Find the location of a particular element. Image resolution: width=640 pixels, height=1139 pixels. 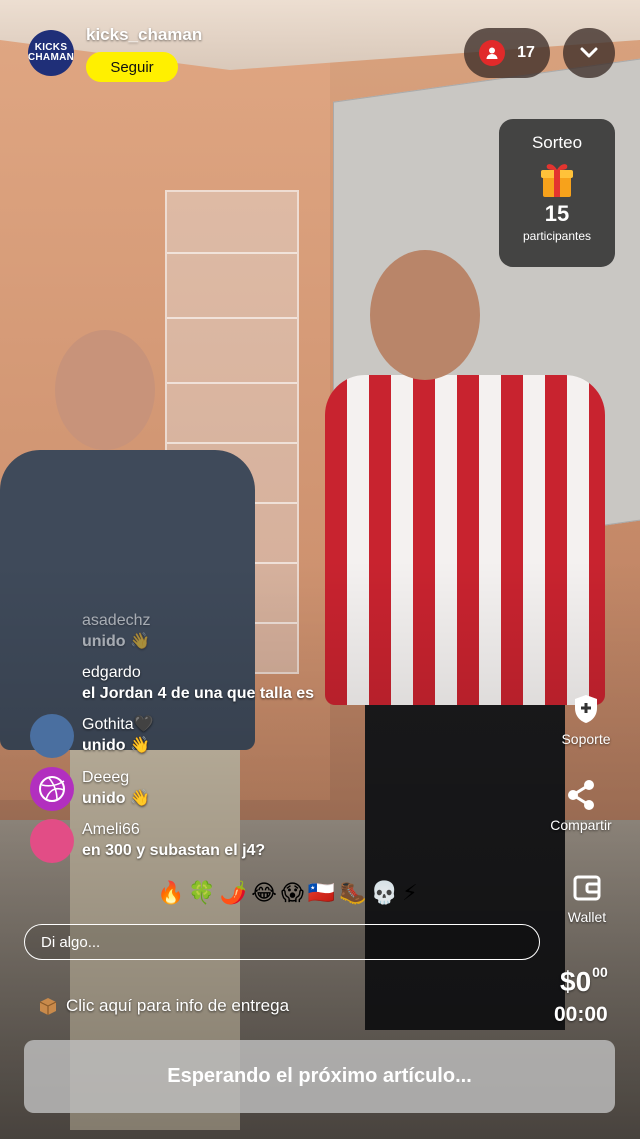

emoji-reaction: 🔥 is located at coordinates (170, 893).